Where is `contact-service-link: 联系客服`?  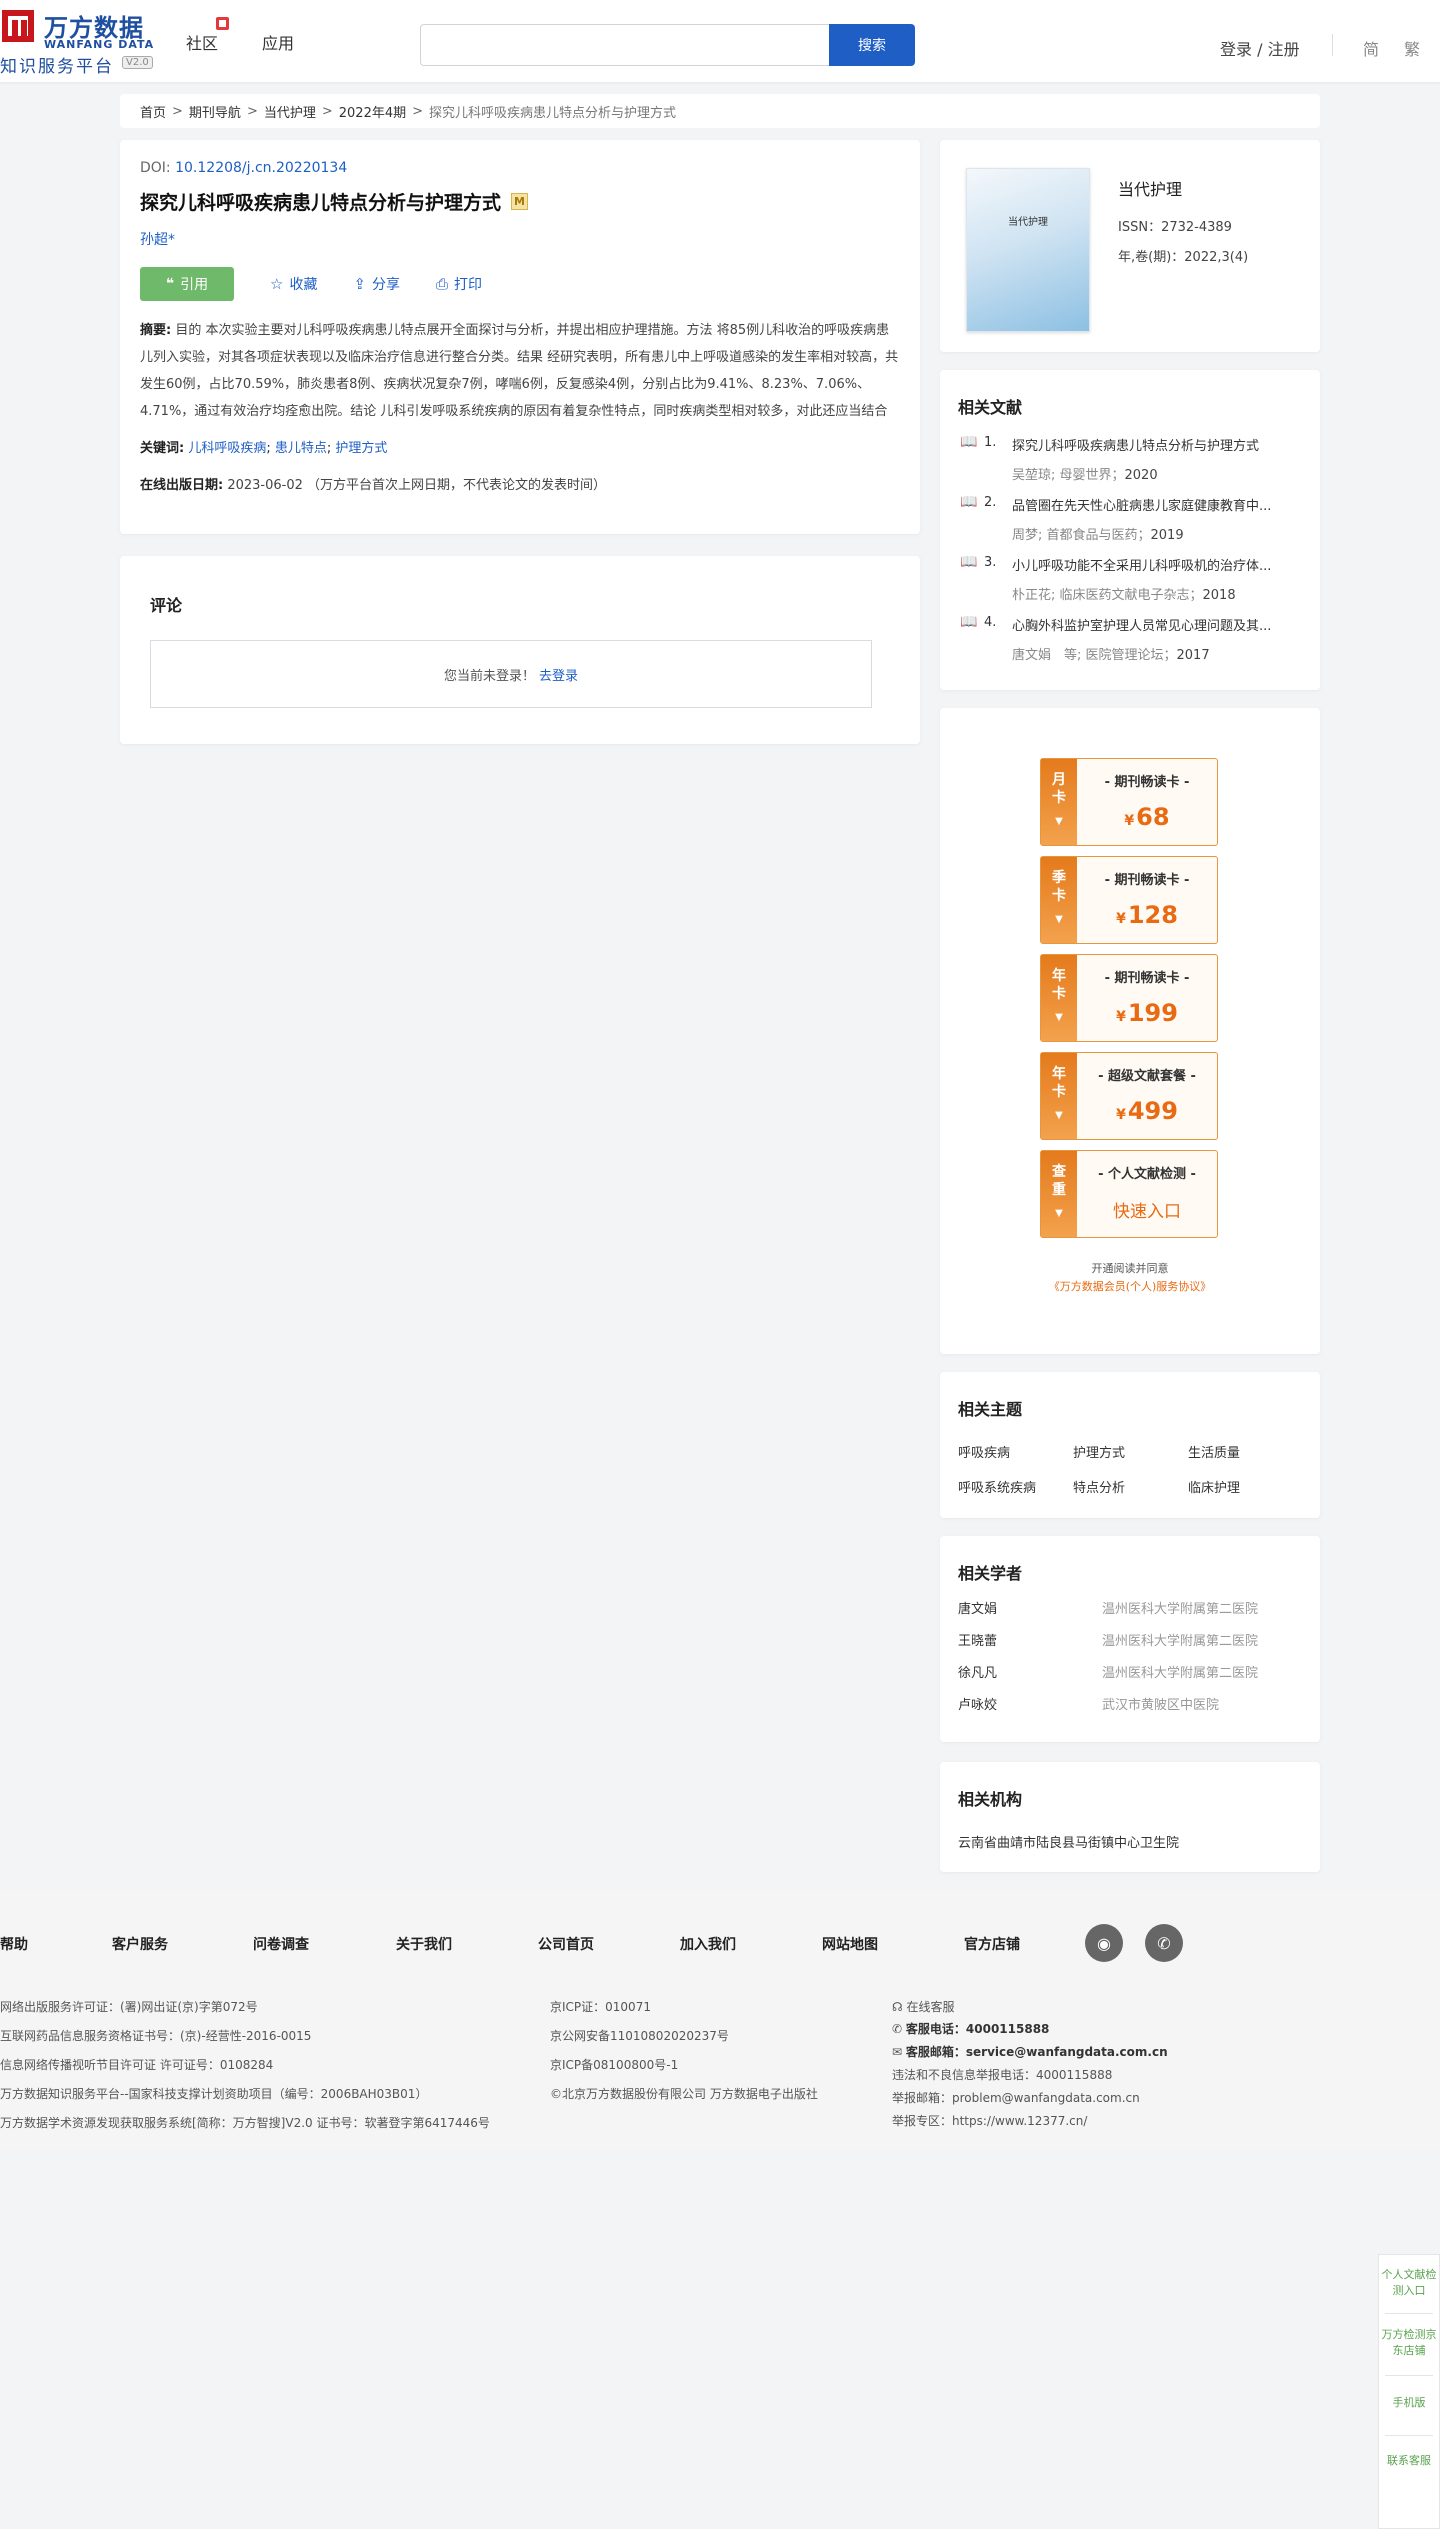
contact-service-link: 联系客服 is located at coordinates (1409, 2461).